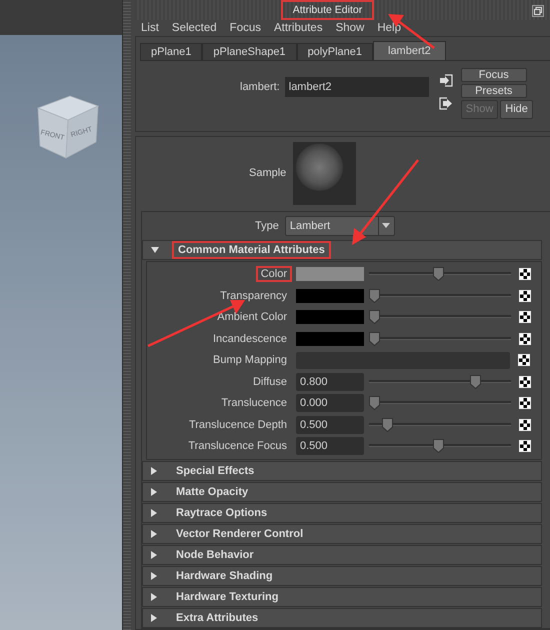  I want to click on section-header: Node Behavior, so click(342, 555).